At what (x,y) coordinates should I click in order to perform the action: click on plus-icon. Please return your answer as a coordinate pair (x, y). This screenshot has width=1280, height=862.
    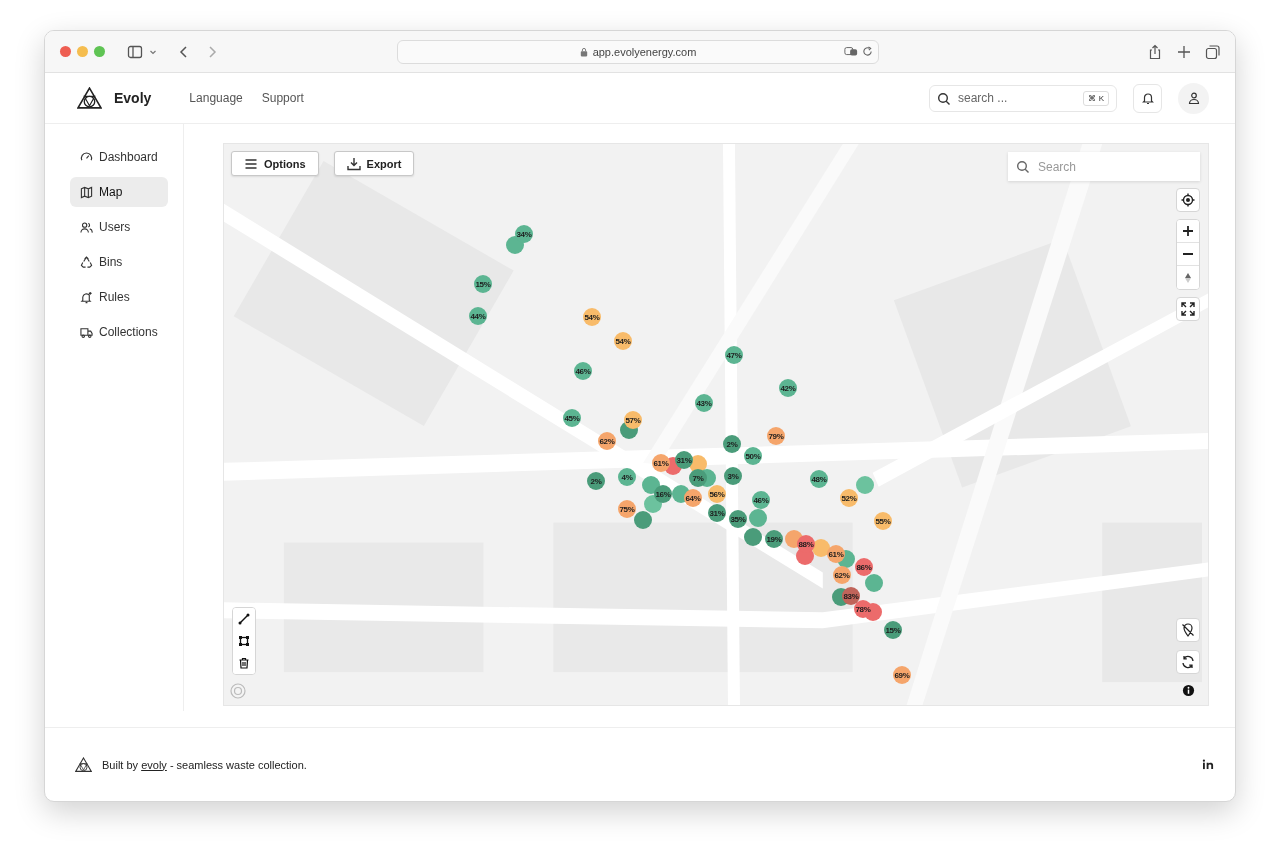
    Looking at the image, I should click on (1188, 231).